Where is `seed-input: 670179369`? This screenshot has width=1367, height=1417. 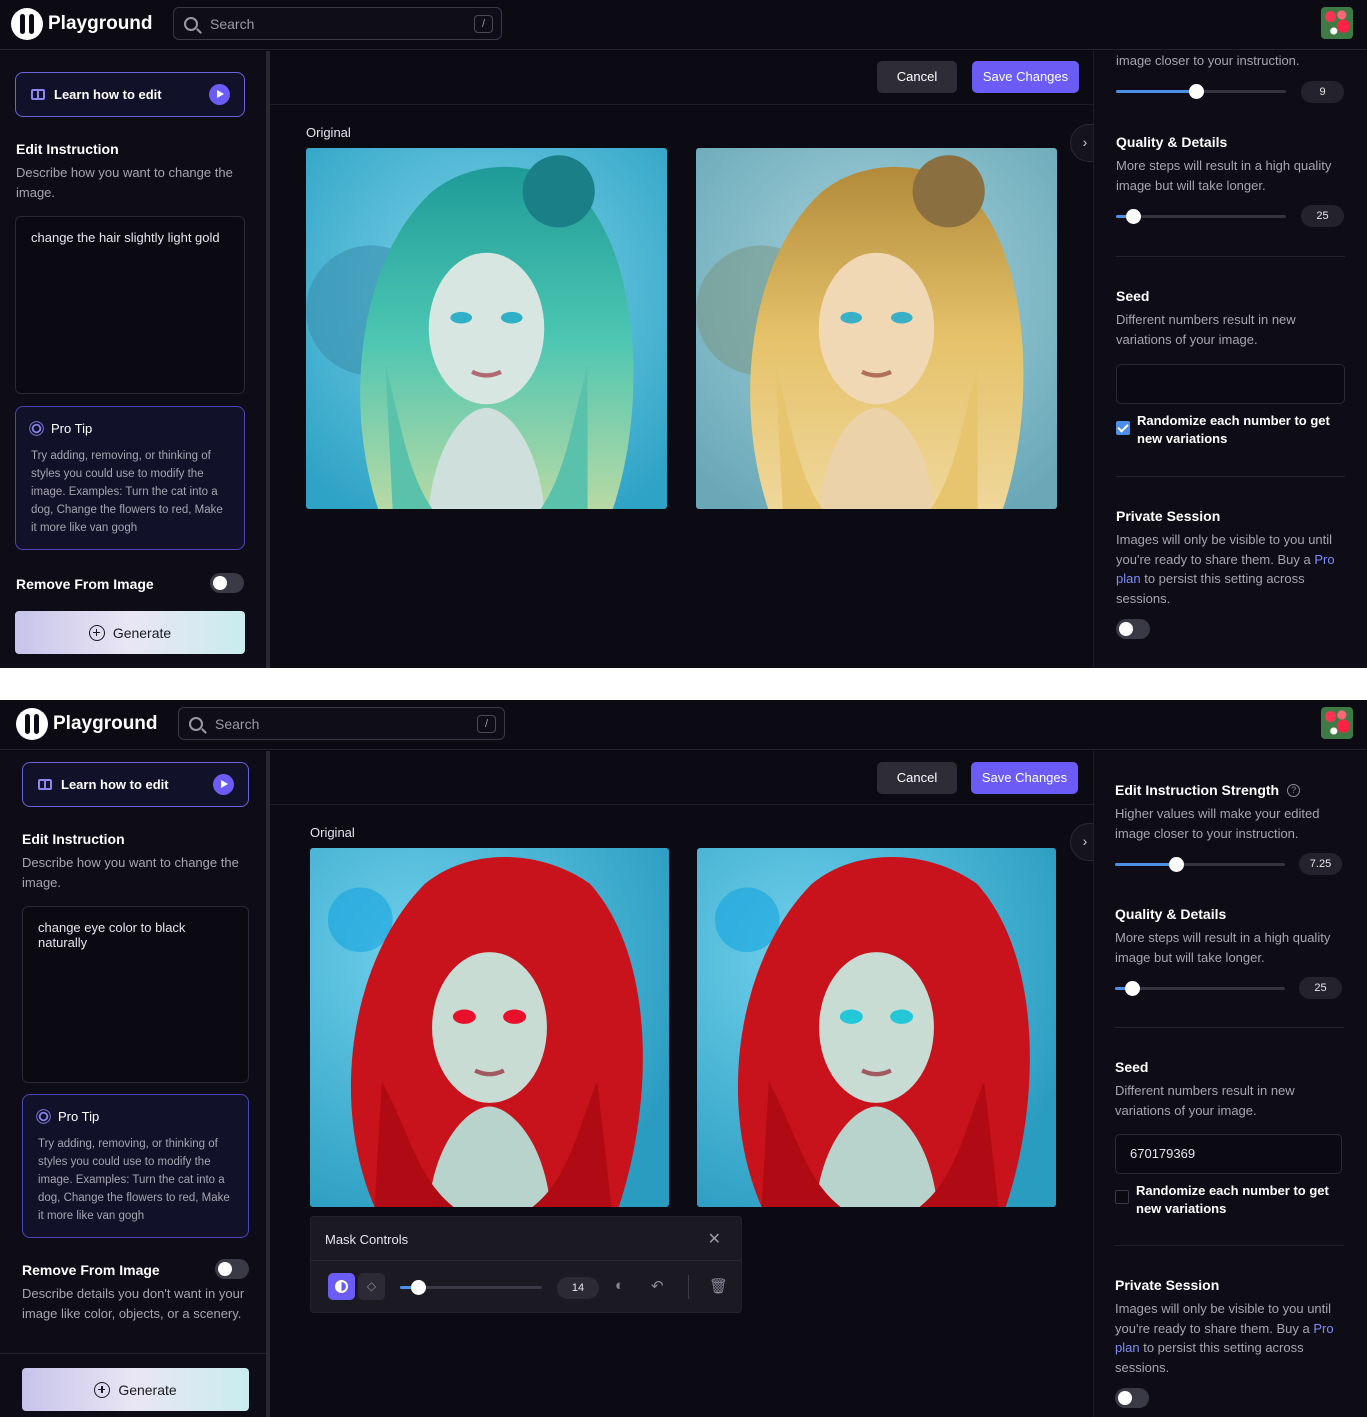 seed-input: 670179369 is located at coordinates (1228, 1154).